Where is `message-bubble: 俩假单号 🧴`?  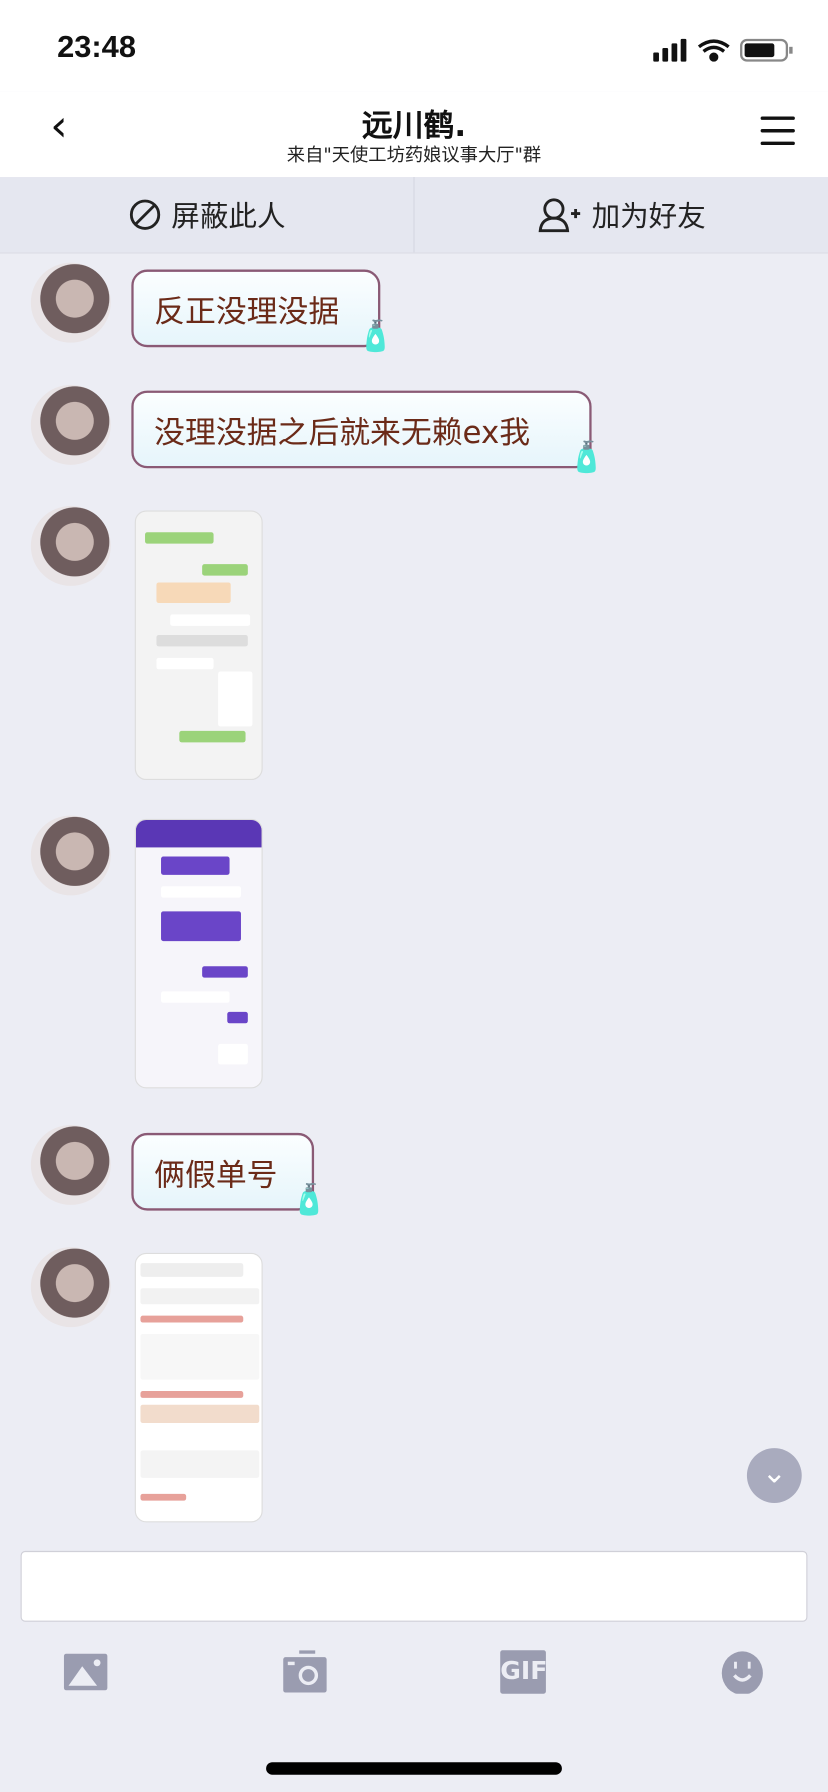
message-bubble: 俩假单号 🧴 is located at coordinates (229, 1174).